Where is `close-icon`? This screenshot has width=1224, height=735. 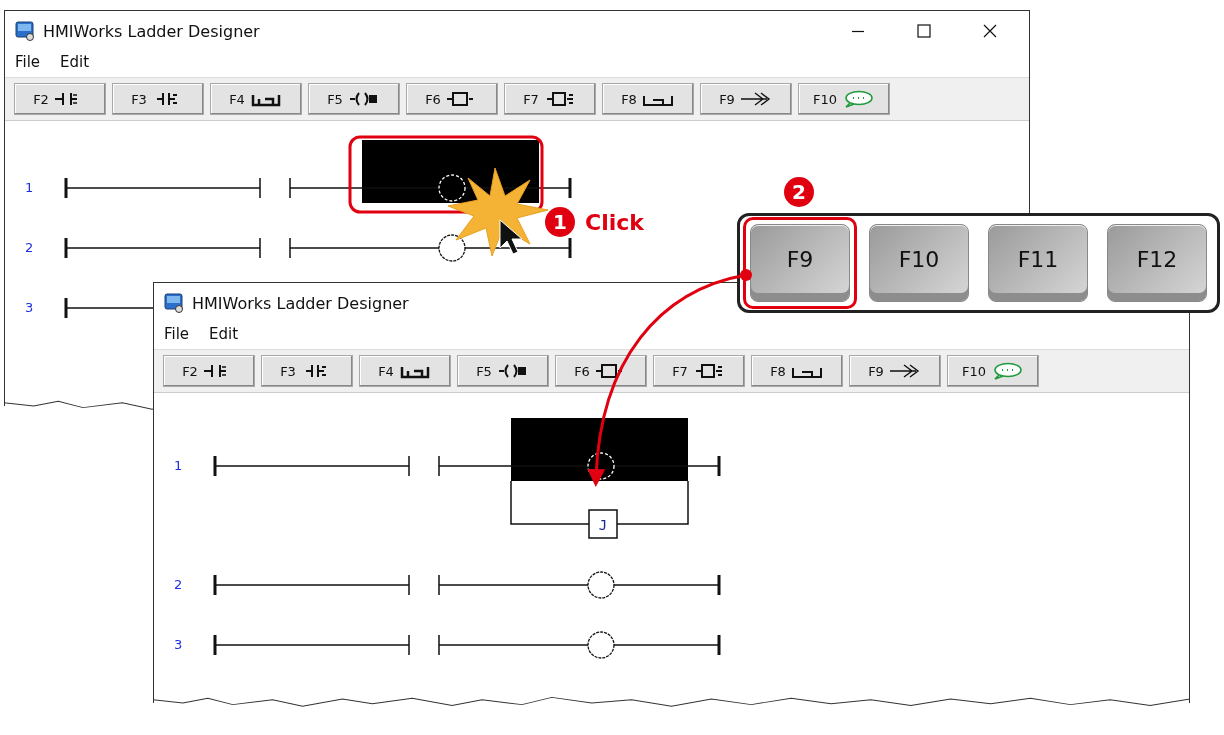 close-icon is located at coordinates (990, 31).